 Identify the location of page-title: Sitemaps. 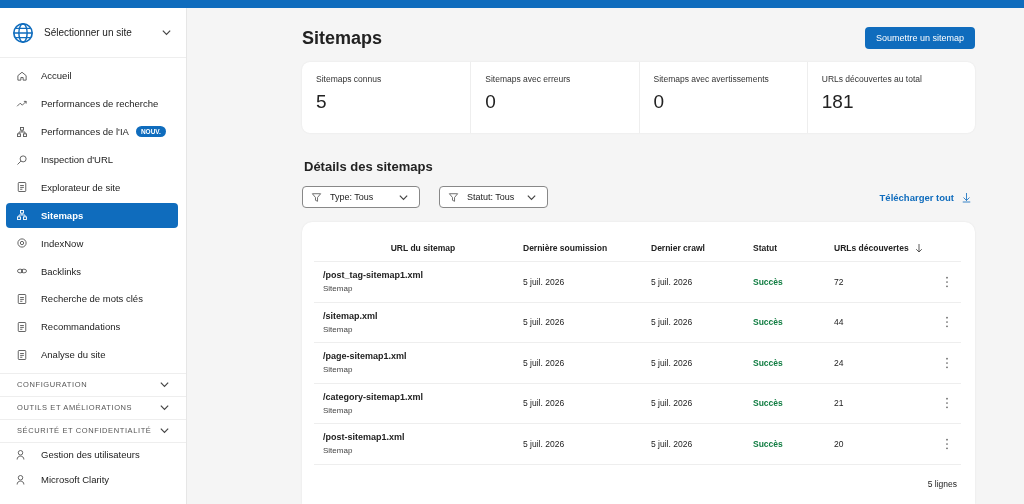
(342, 38).